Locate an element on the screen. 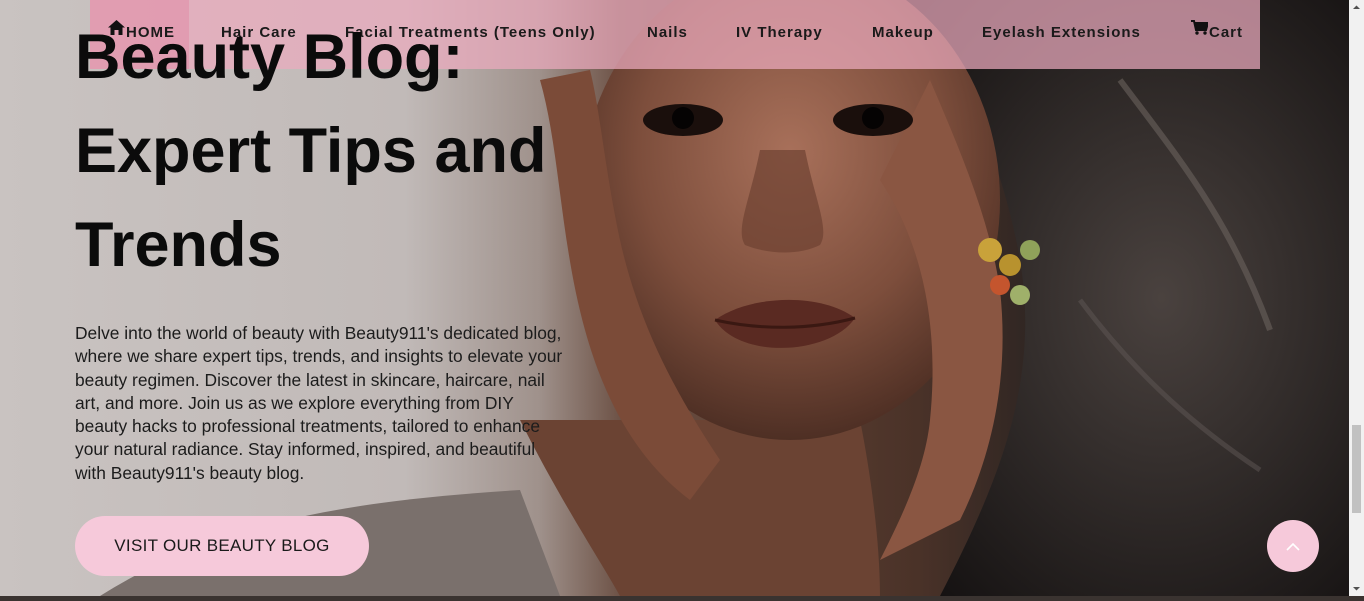 The width and height of the screenshot is (1364, 601). nav-item-iv-therapy: IV Therapy is located at coordinates (779, 34).